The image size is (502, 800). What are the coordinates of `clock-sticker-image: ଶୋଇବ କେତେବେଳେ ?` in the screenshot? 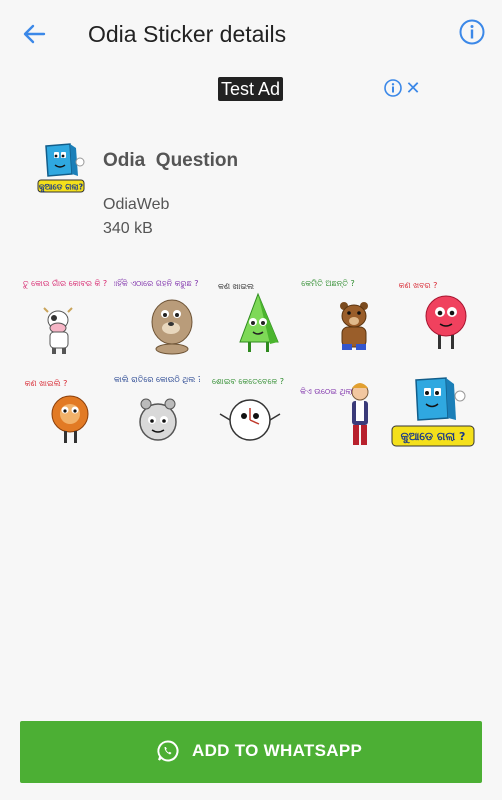 It's located at (248, 409).